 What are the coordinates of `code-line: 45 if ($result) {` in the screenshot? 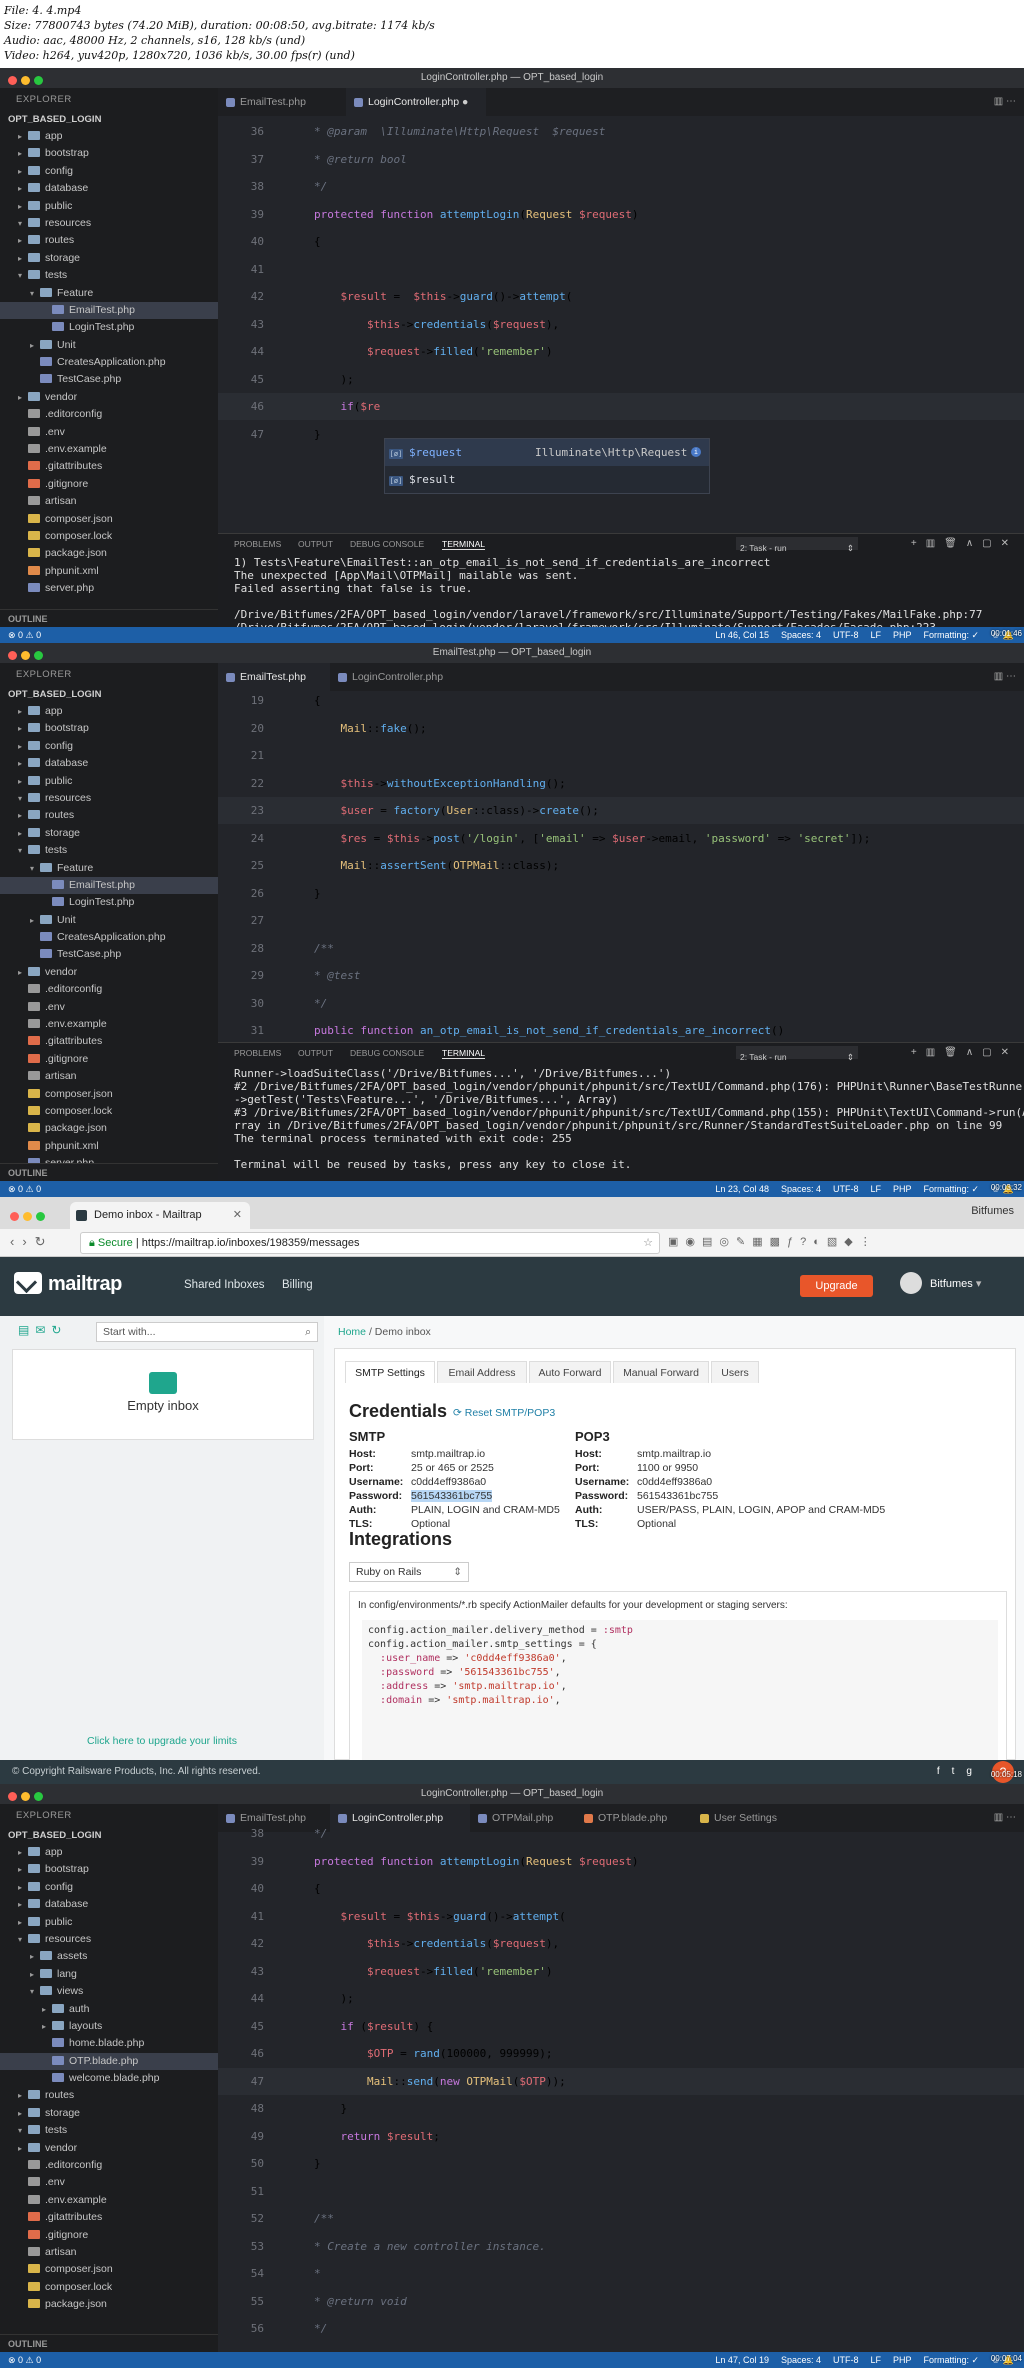 It's located at (621, 2026).